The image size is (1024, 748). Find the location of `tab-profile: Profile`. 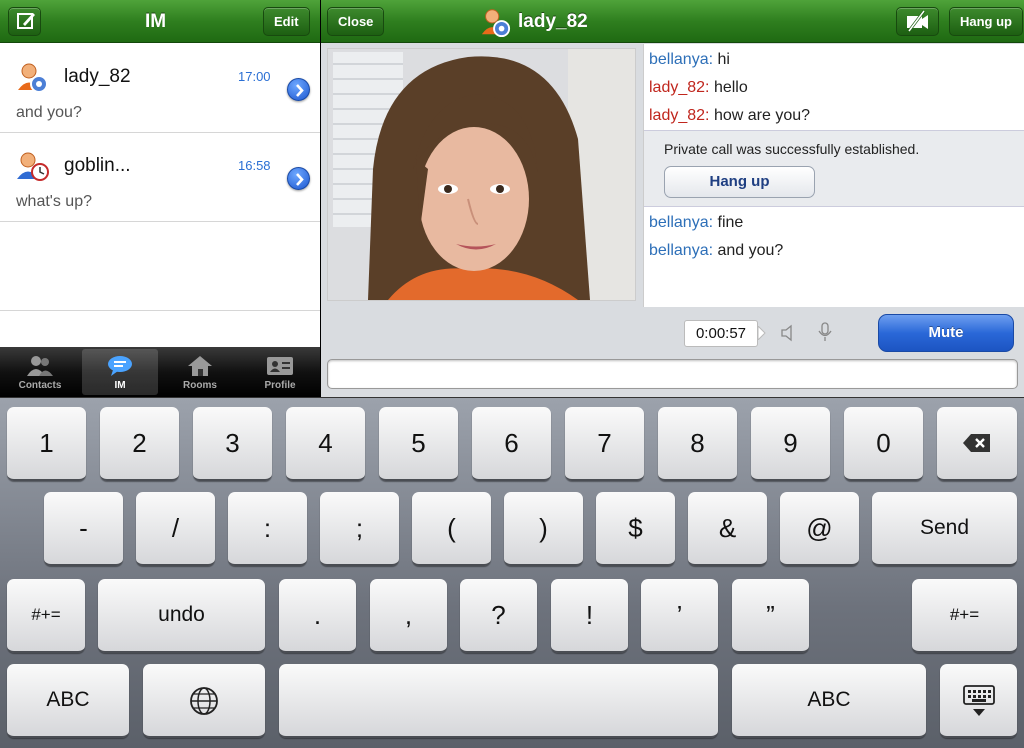

tab-profile: Profile is located at coordinates (280, 372).